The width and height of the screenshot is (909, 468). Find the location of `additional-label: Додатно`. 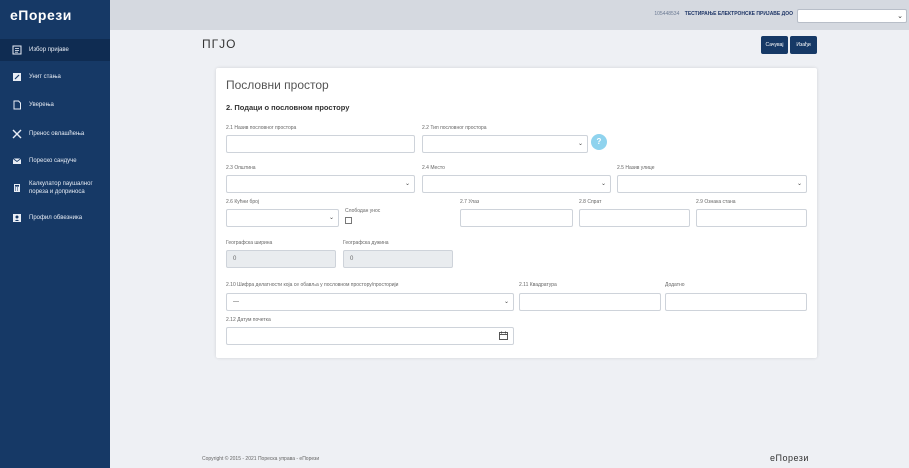

additional-label: Додатно is located at coordinates (675, 285).